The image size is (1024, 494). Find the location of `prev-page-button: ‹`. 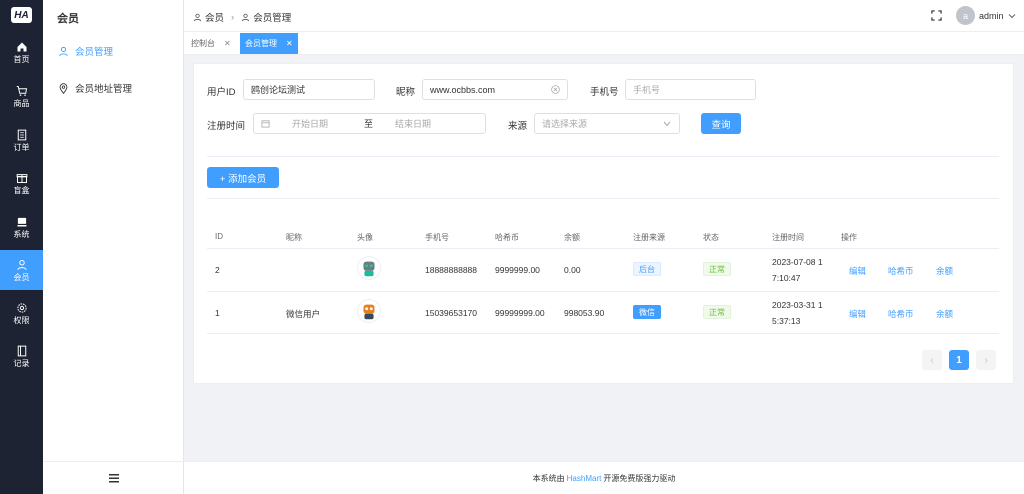

prev-page-button: ‹ is located at coordinates (932, 360).